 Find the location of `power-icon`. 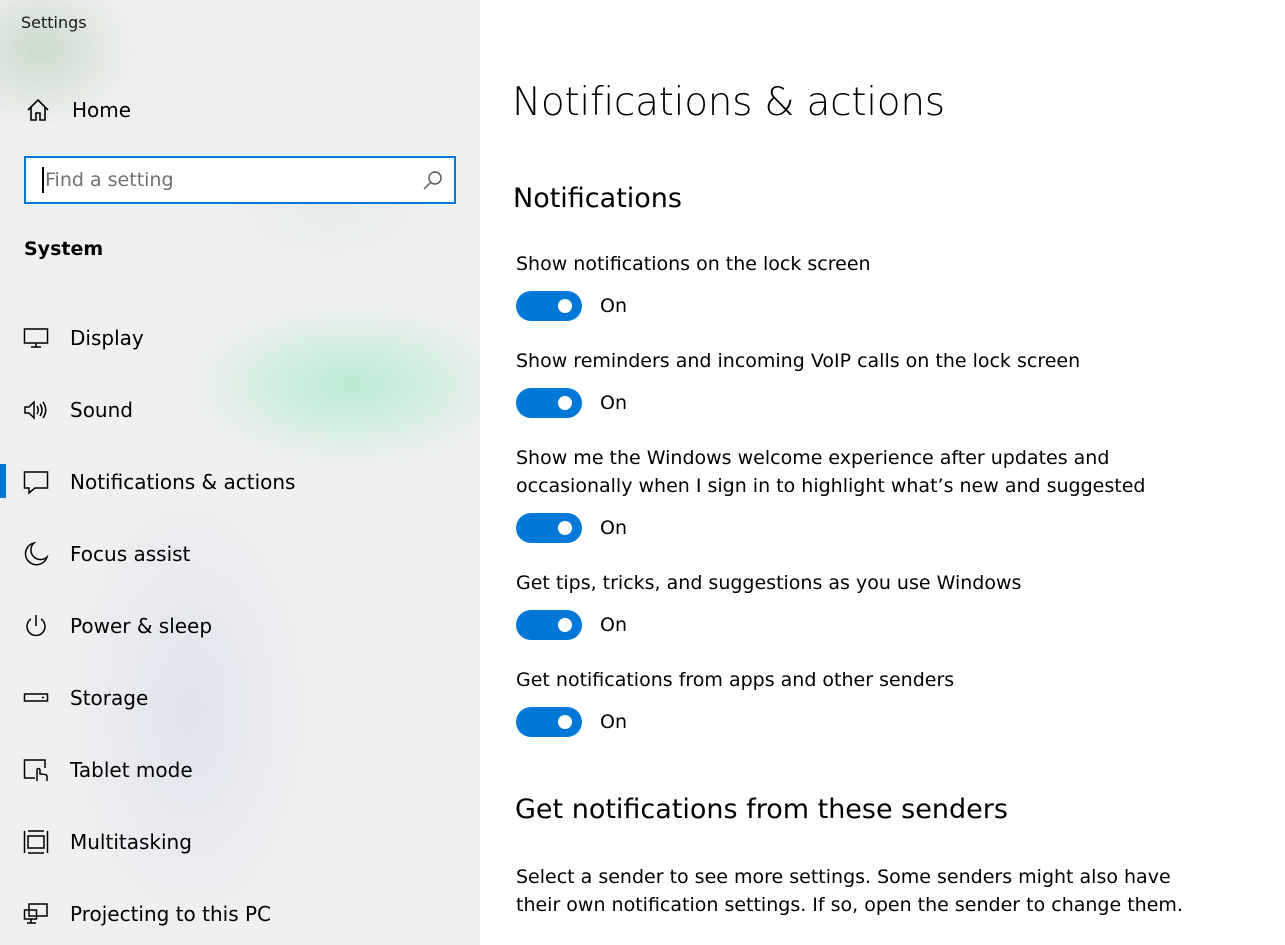

power-icon is located at coordinates (36, 626).